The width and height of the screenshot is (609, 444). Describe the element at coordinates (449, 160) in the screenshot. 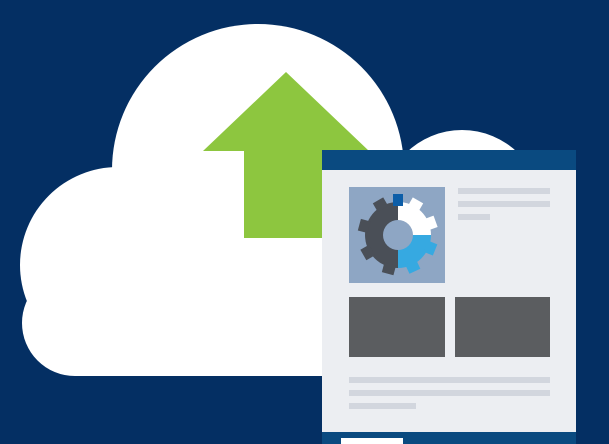

I see `page-header-bar` at that location.